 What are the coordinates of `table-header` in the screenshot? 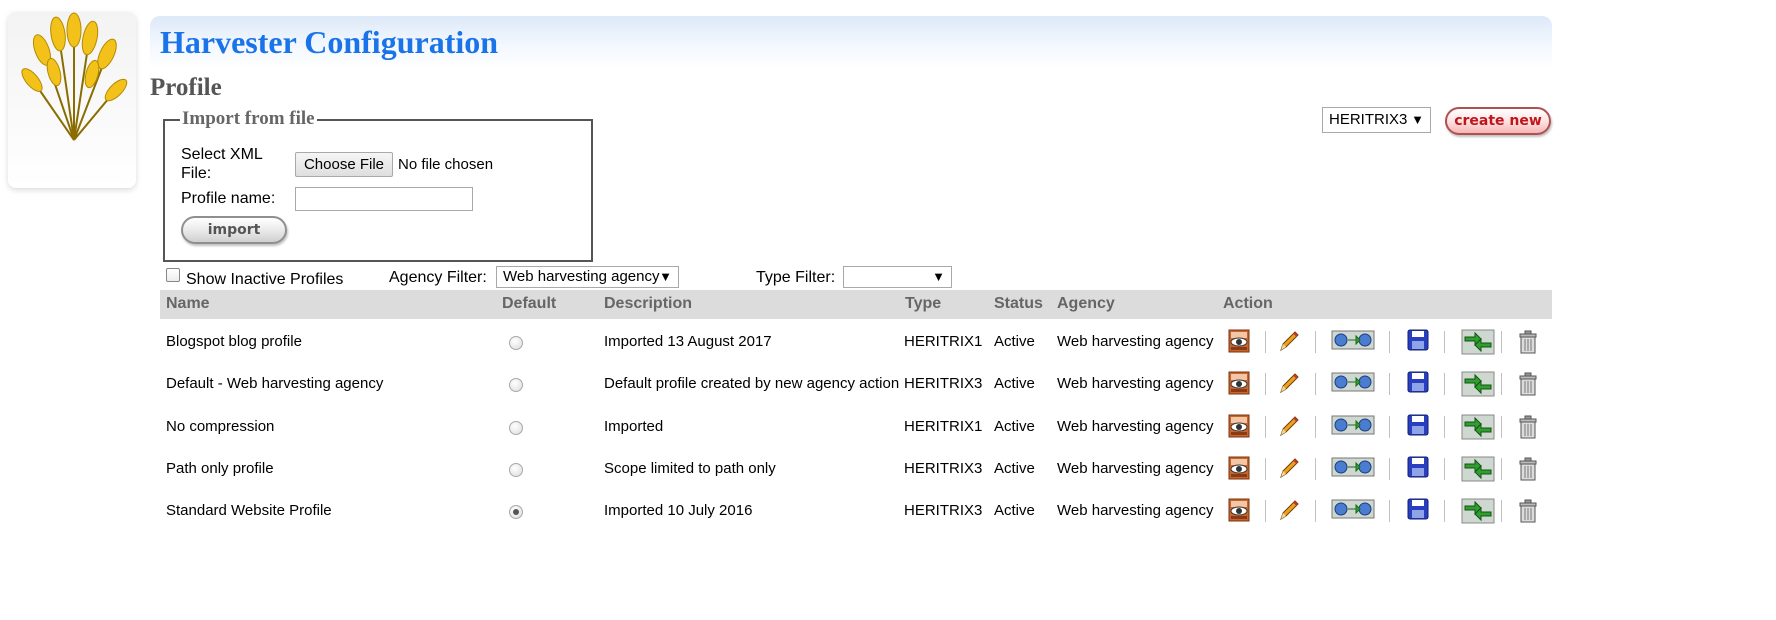 It's located at (856, 304).